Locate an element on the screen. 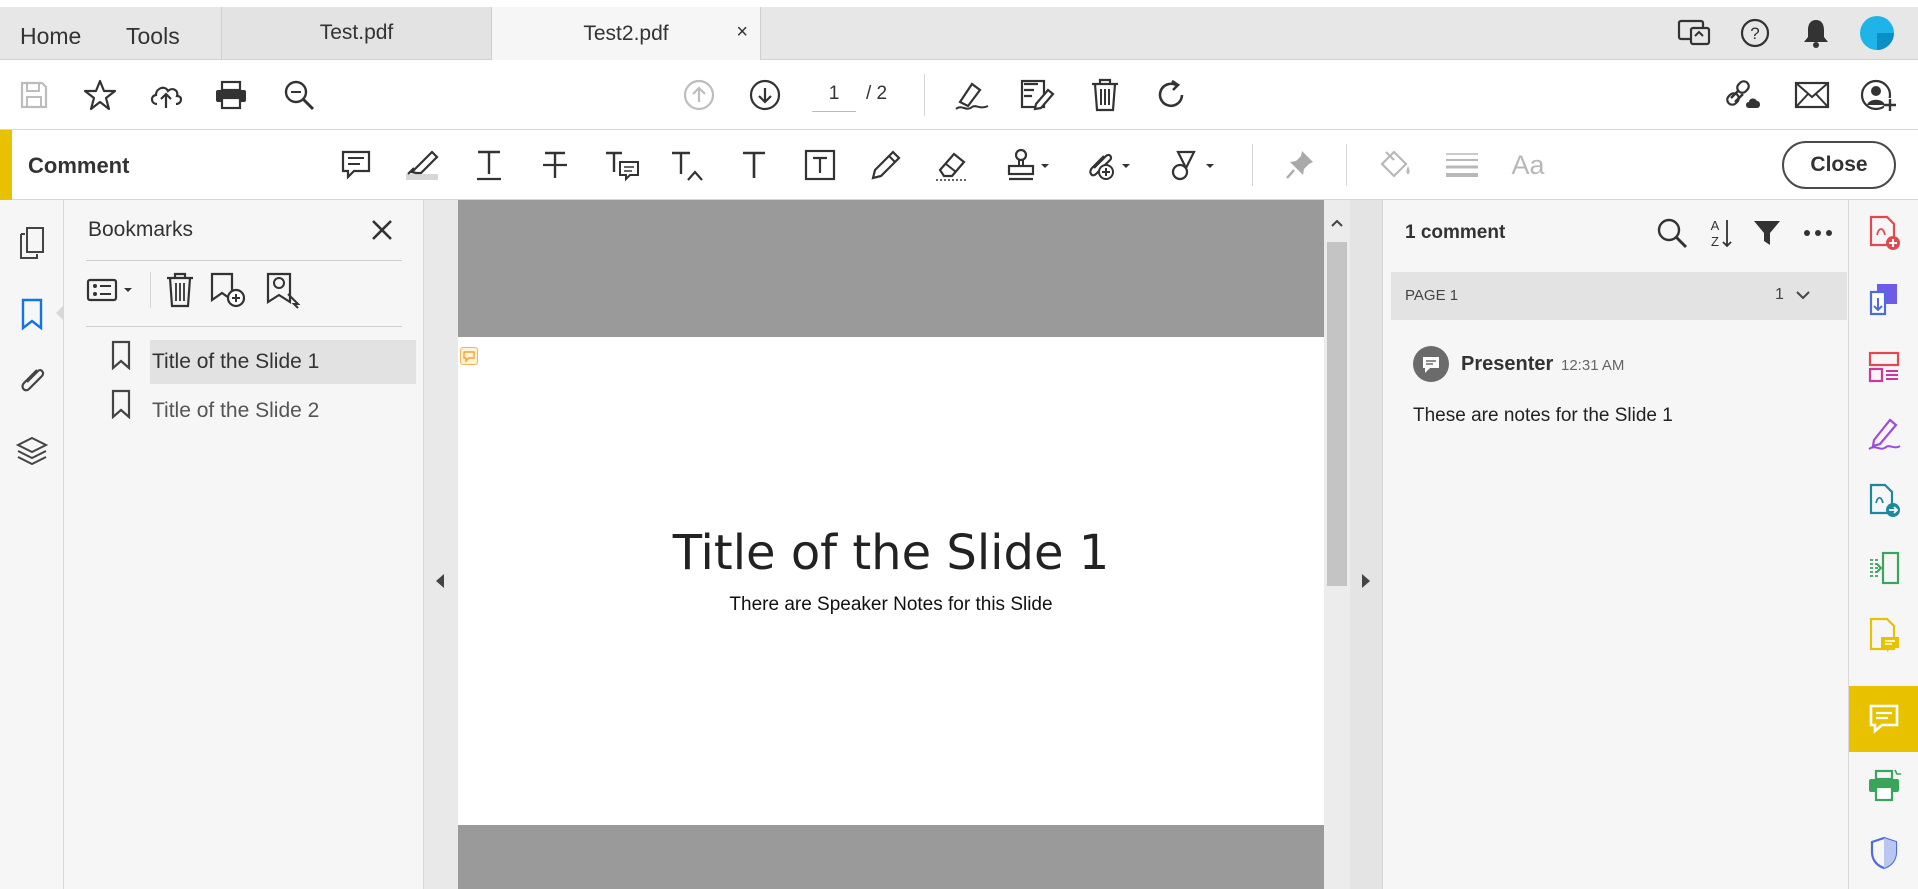 This screenshot has height=889, width=1918. find-bookmark-icon is located at coordinates (284, 290).